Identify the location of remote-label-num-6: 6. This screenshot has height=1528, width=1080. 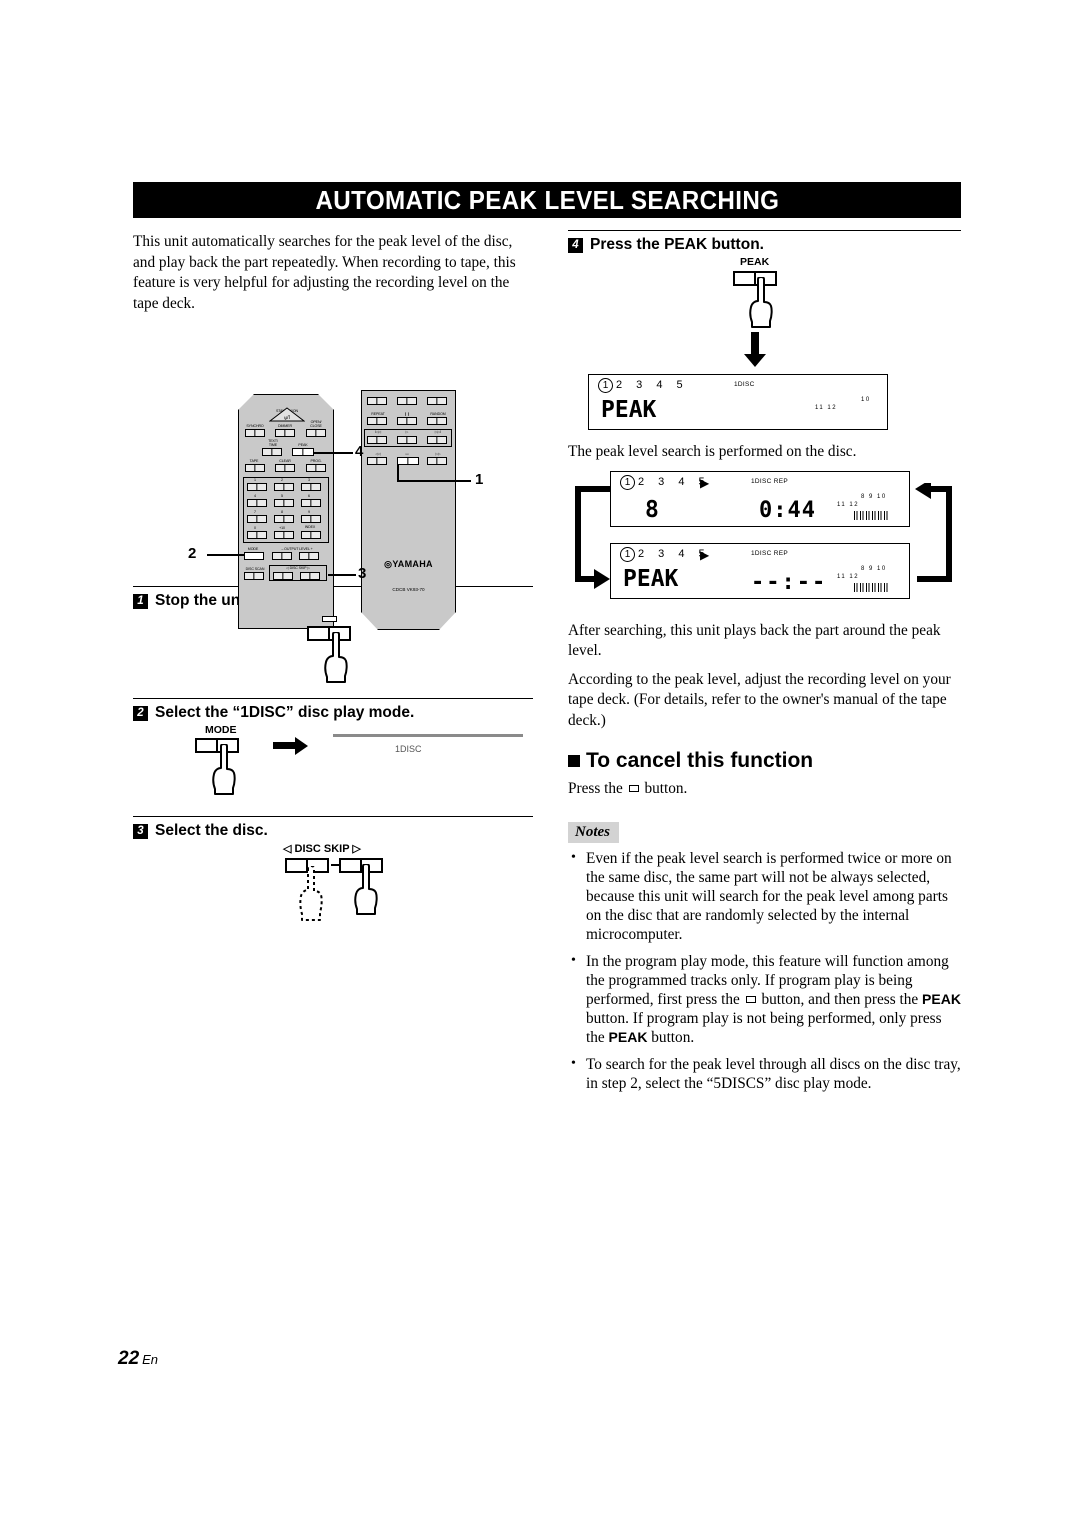
(309, 496).